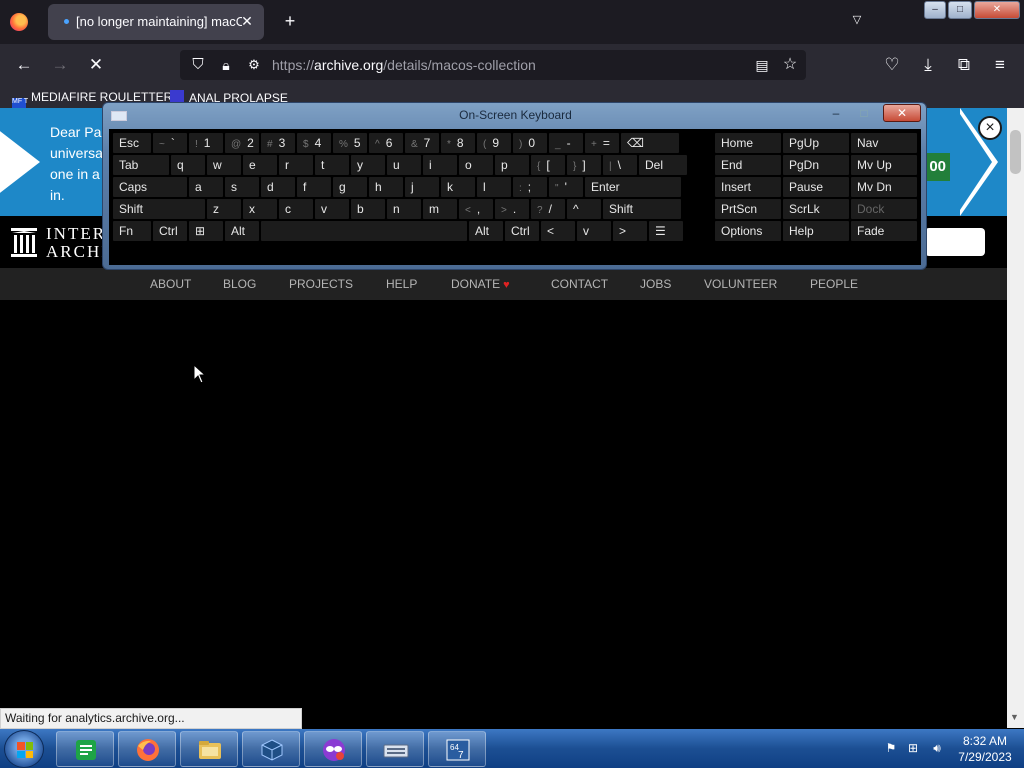  I want to click on osk-key-windows: ⊞, so click(206, 231).